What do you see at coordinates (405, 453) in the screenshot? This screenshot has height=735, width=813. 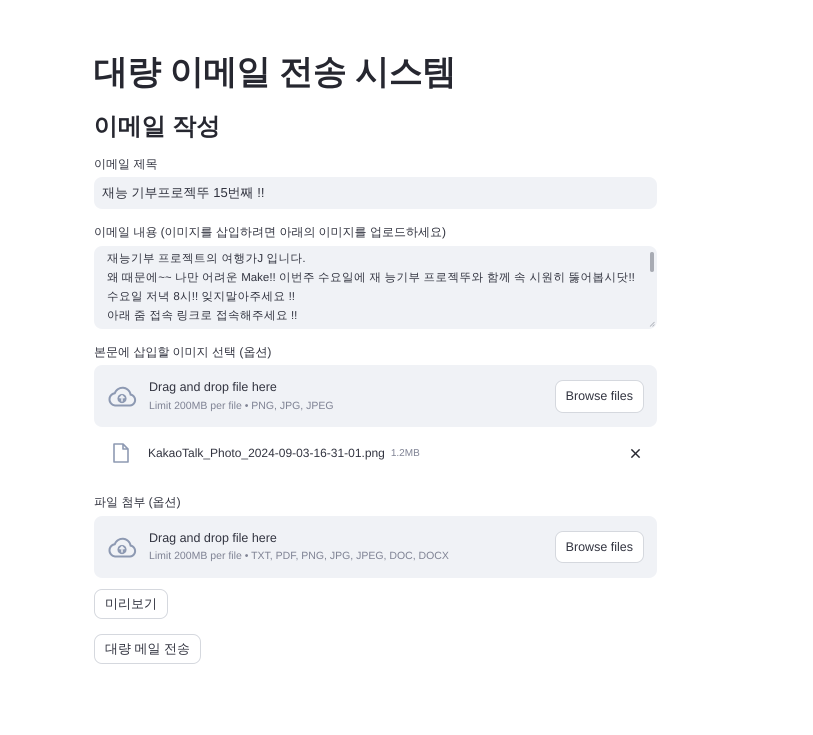 I see `file-size: 1.2MB` at bounding box center [405, 453].